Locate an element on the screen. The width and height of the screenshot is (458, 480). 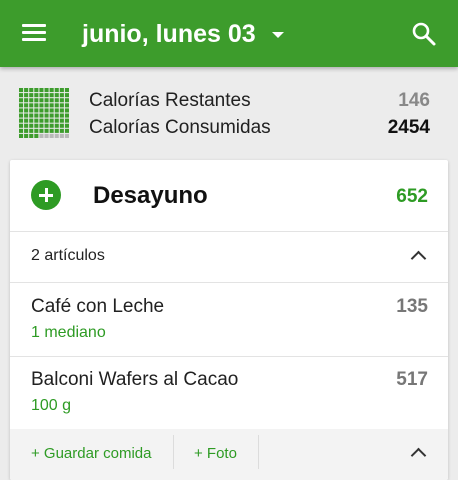
collapse-meal-chevron-icon is located at coordinates (418, 455).